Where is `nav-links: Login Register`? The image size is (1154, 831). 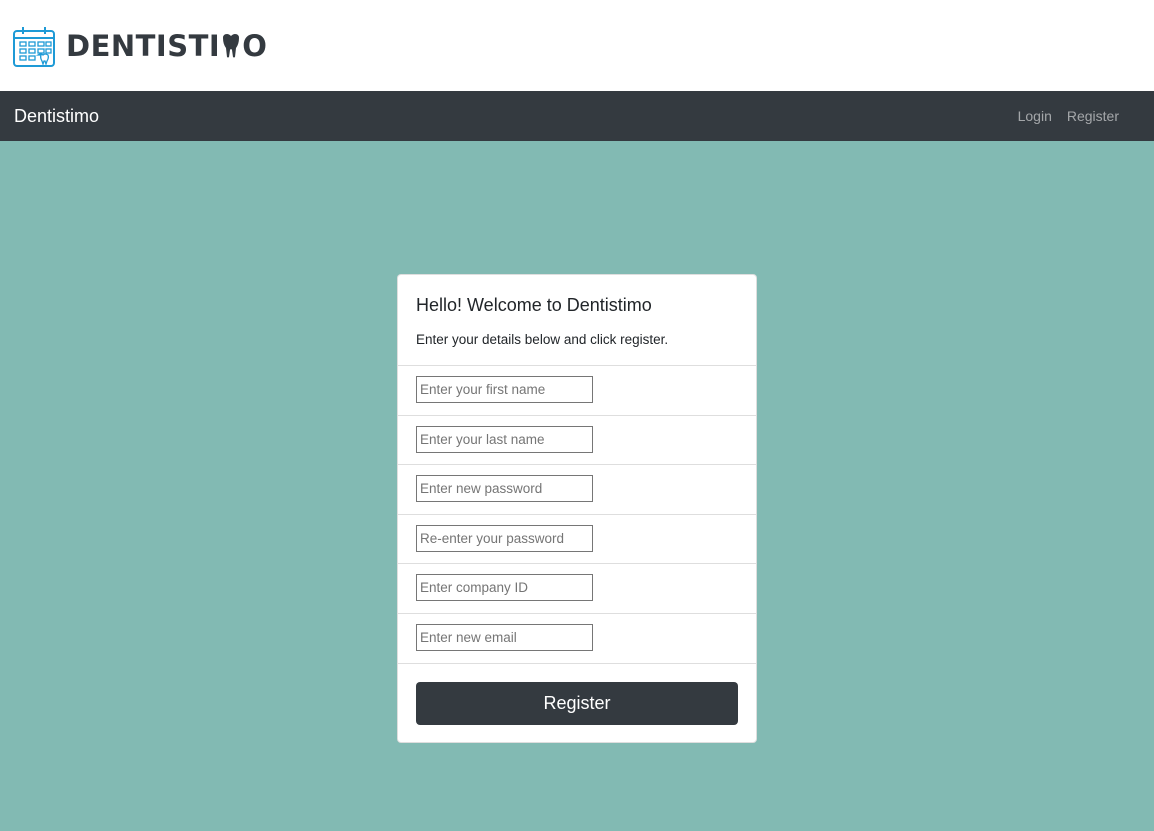 nav-links: Login Register is located at coordinates (1068, 116).